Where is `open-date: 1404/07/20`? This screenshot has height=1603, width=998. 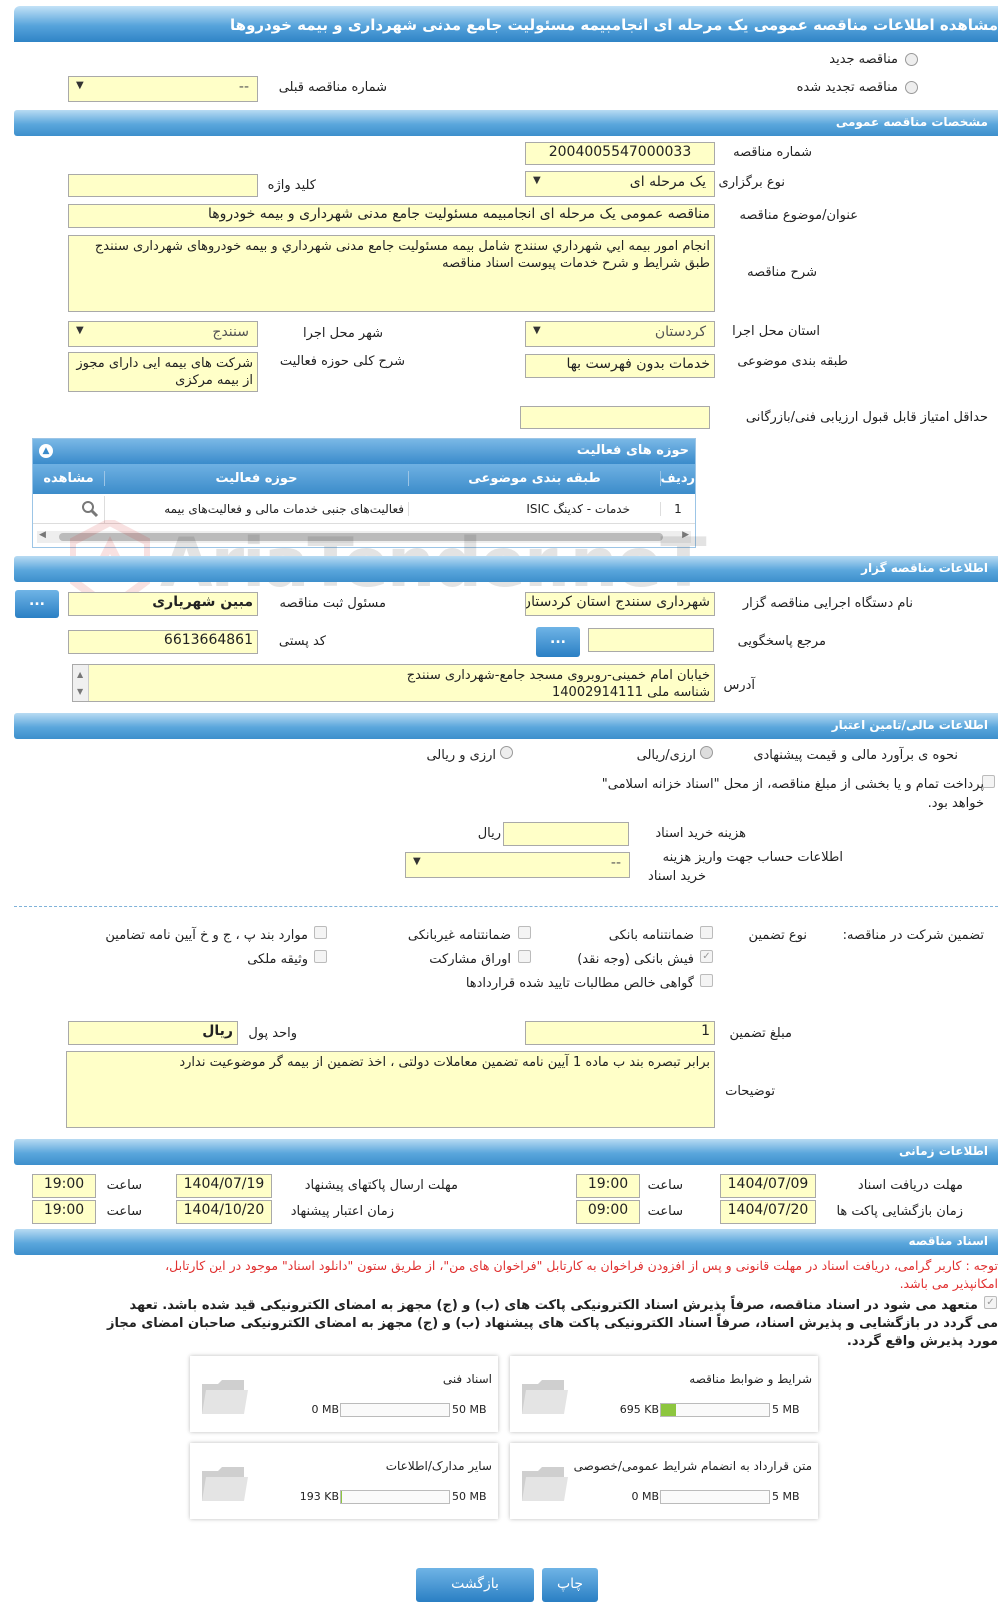
open-date: 1404/07/20 is located at coordinates (768, 1212).